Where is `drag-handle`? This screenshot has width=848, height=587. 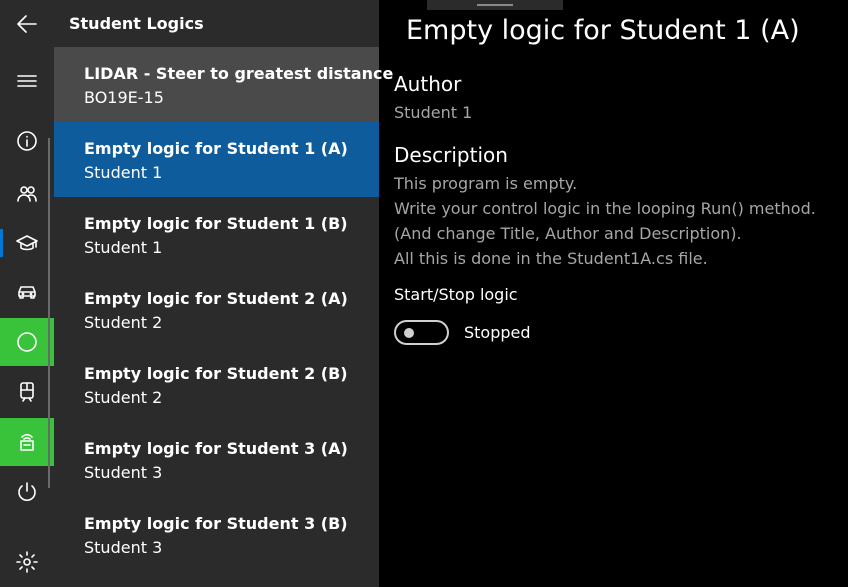 drag-handle is located at coordinates (495, 5).